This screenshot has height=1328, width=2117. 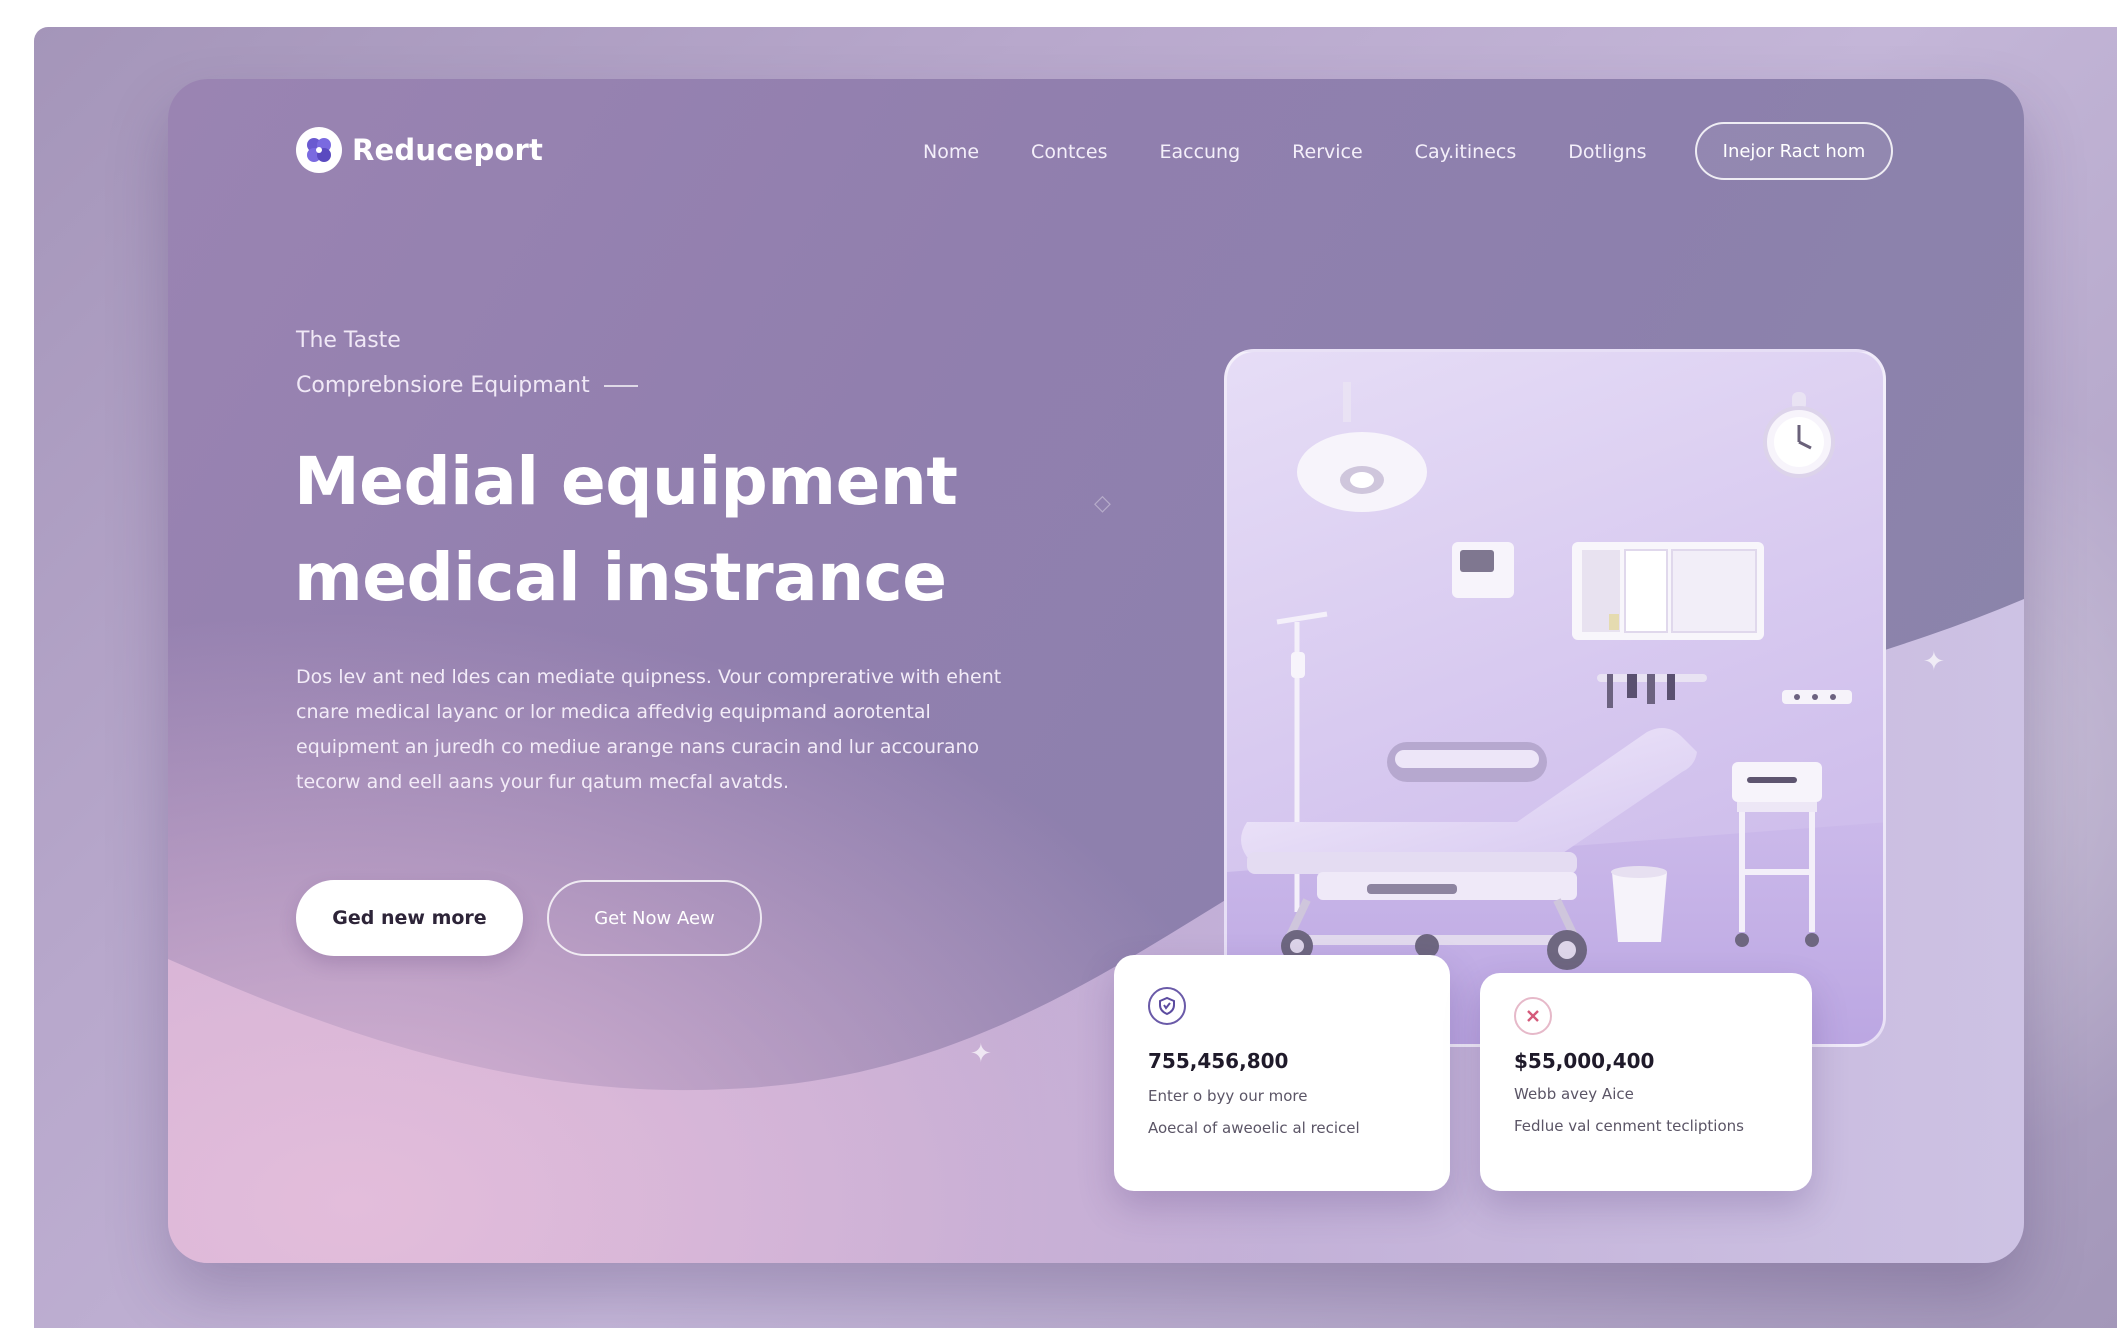 I want to click on headline-line-1: Medial equipment, so click(x=626, y=481).